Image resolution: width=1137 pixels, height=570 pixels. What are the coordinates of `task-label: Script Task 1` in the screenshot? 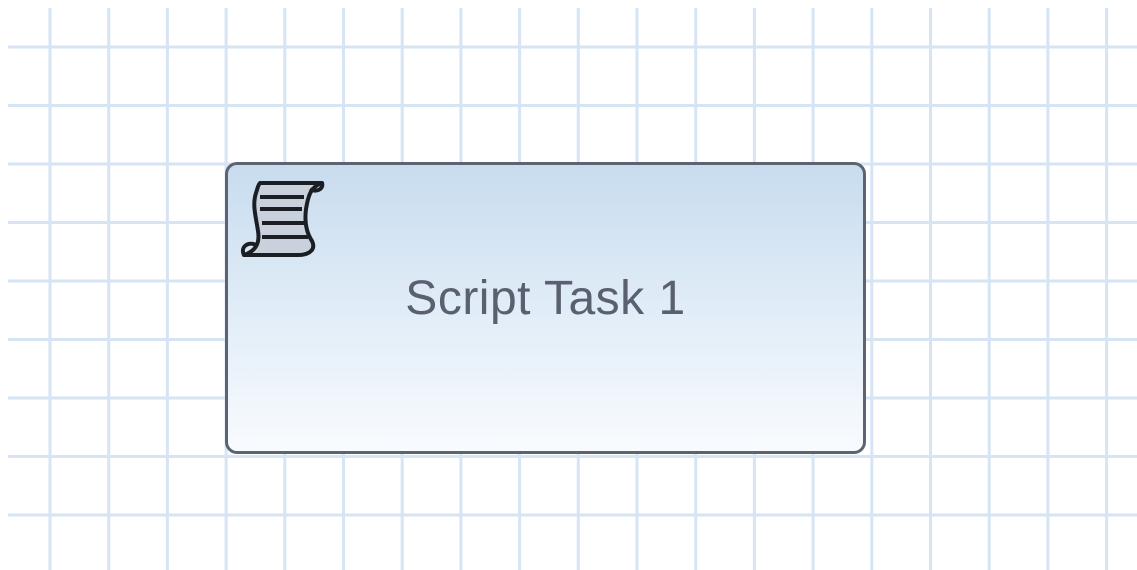 It's located at (545, 298).